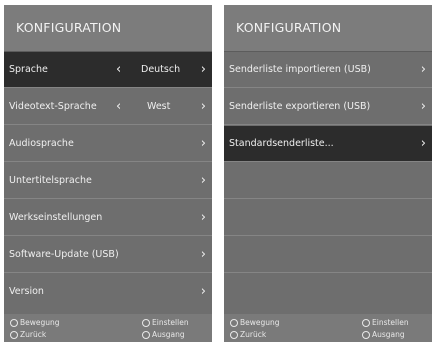  Describe the element at coordinates (41, 143) in the screenshot. I see `menu-item-label: Audiosprache` at that location.